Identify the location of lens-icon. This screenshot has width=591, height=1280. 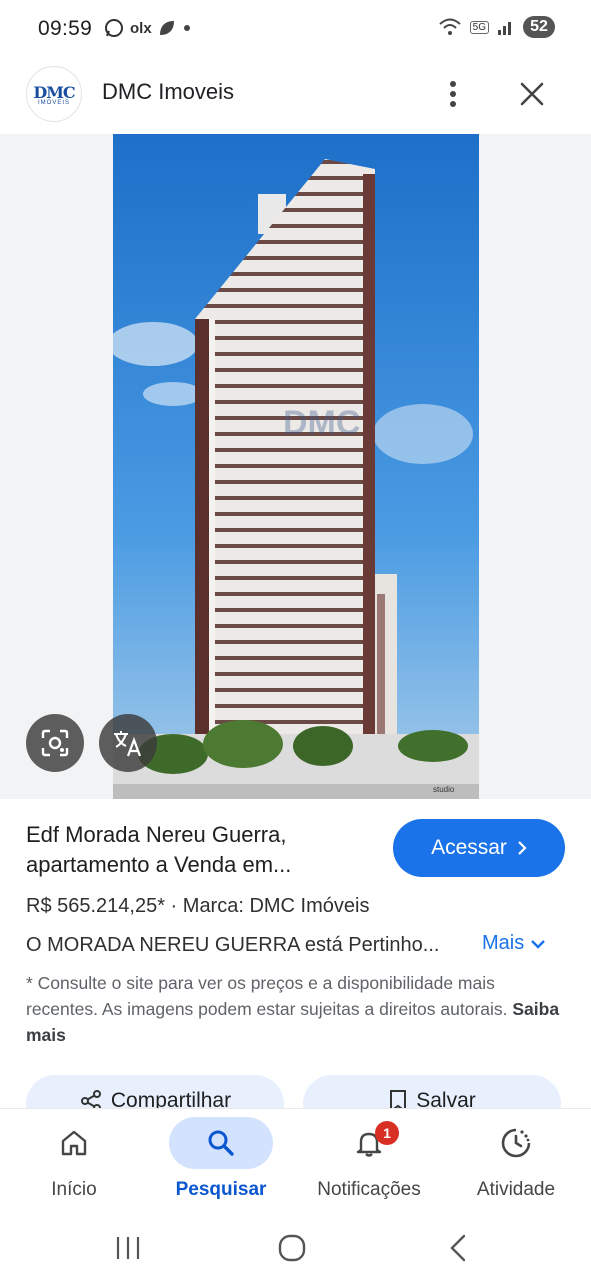
(55, 743).